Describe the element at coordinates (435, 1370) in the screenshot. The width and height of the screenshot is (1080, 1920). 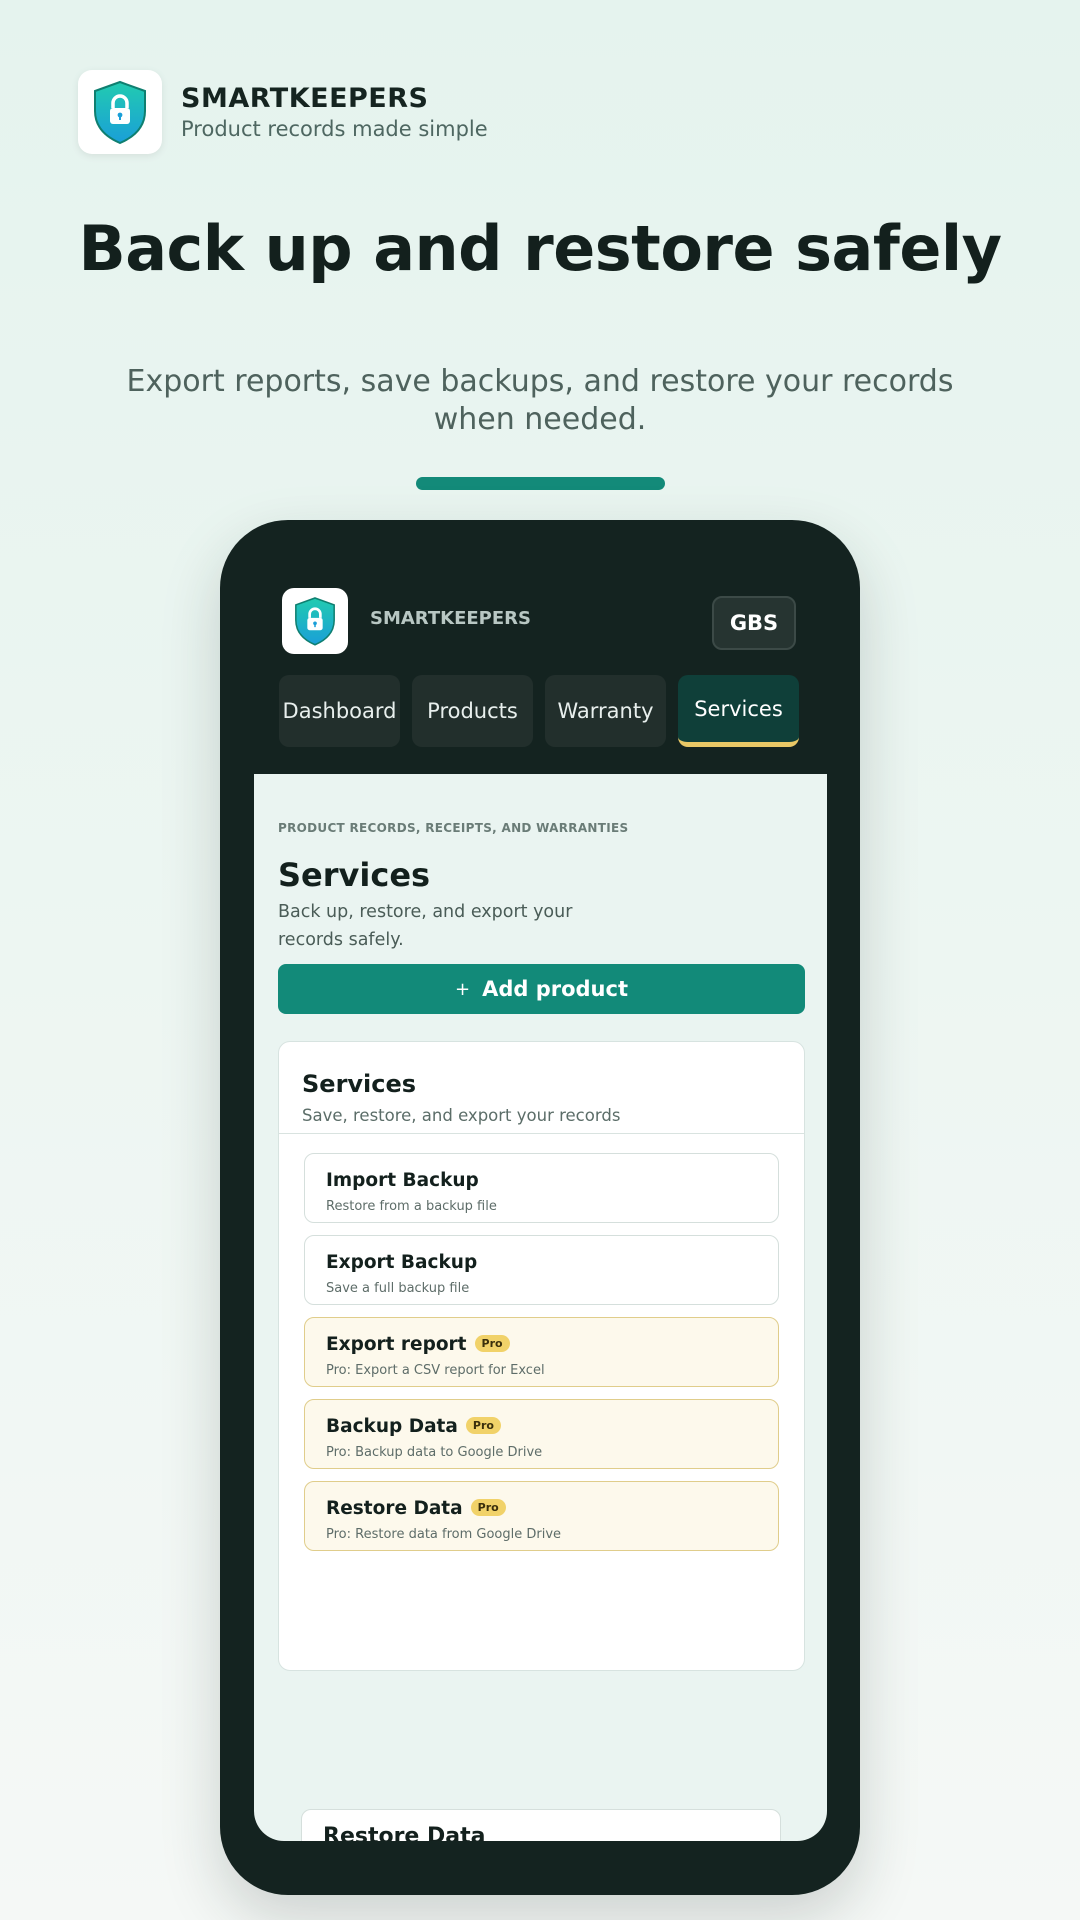
I see `service-description: Pro: Export a CSV report for Excel` at that location.